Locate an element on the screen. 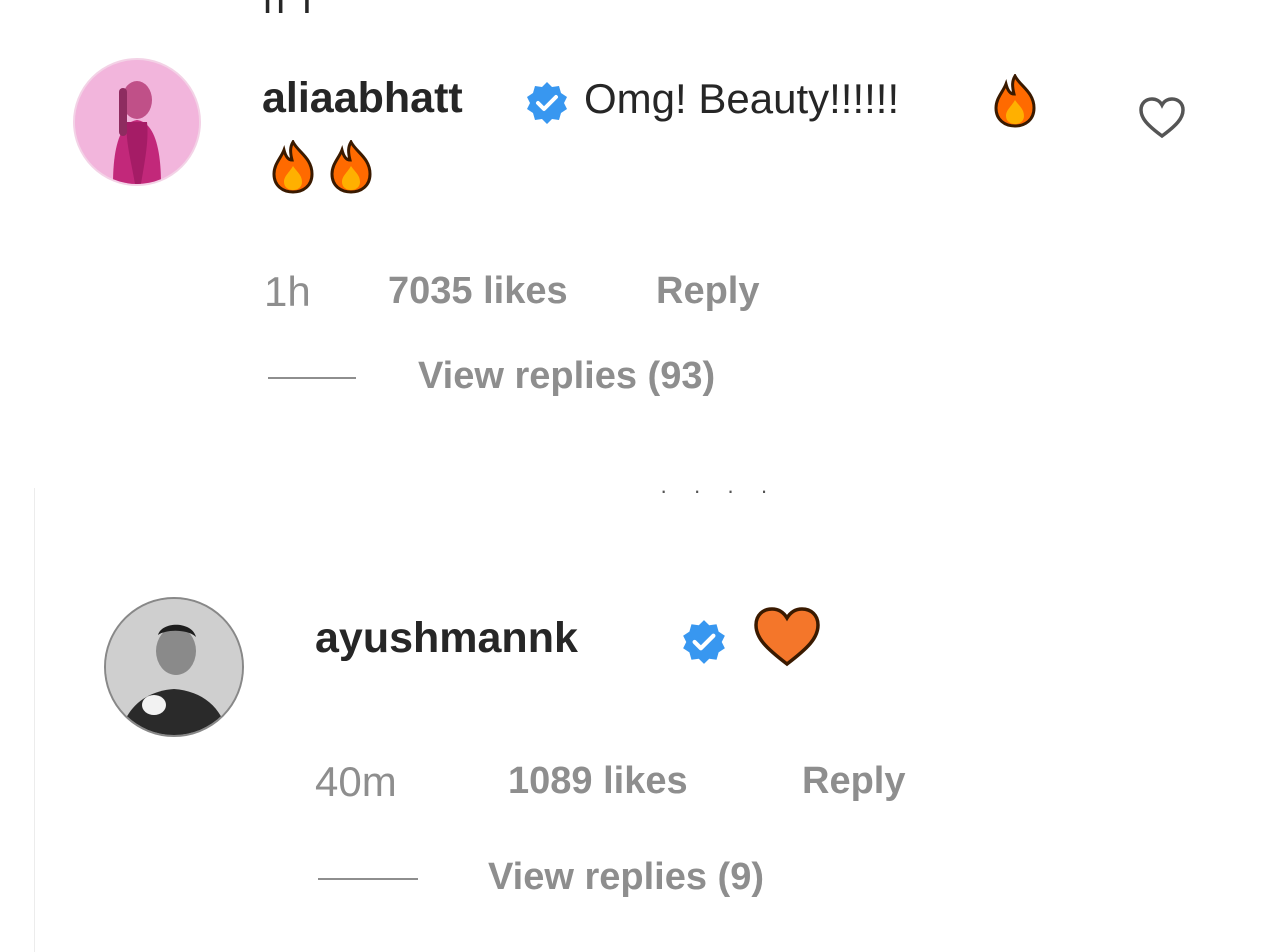 The width and height of the screenshot is (1280, 952). heart-outline-icon is located at coordinates (1162, 120).